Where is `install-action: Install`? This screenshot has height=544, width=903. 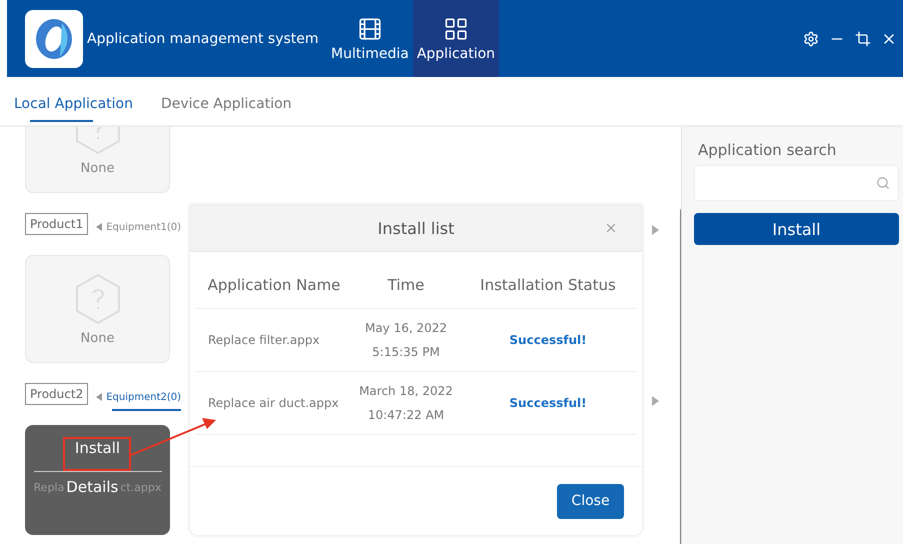
install-action: Install is located at coordinates (97, 448).